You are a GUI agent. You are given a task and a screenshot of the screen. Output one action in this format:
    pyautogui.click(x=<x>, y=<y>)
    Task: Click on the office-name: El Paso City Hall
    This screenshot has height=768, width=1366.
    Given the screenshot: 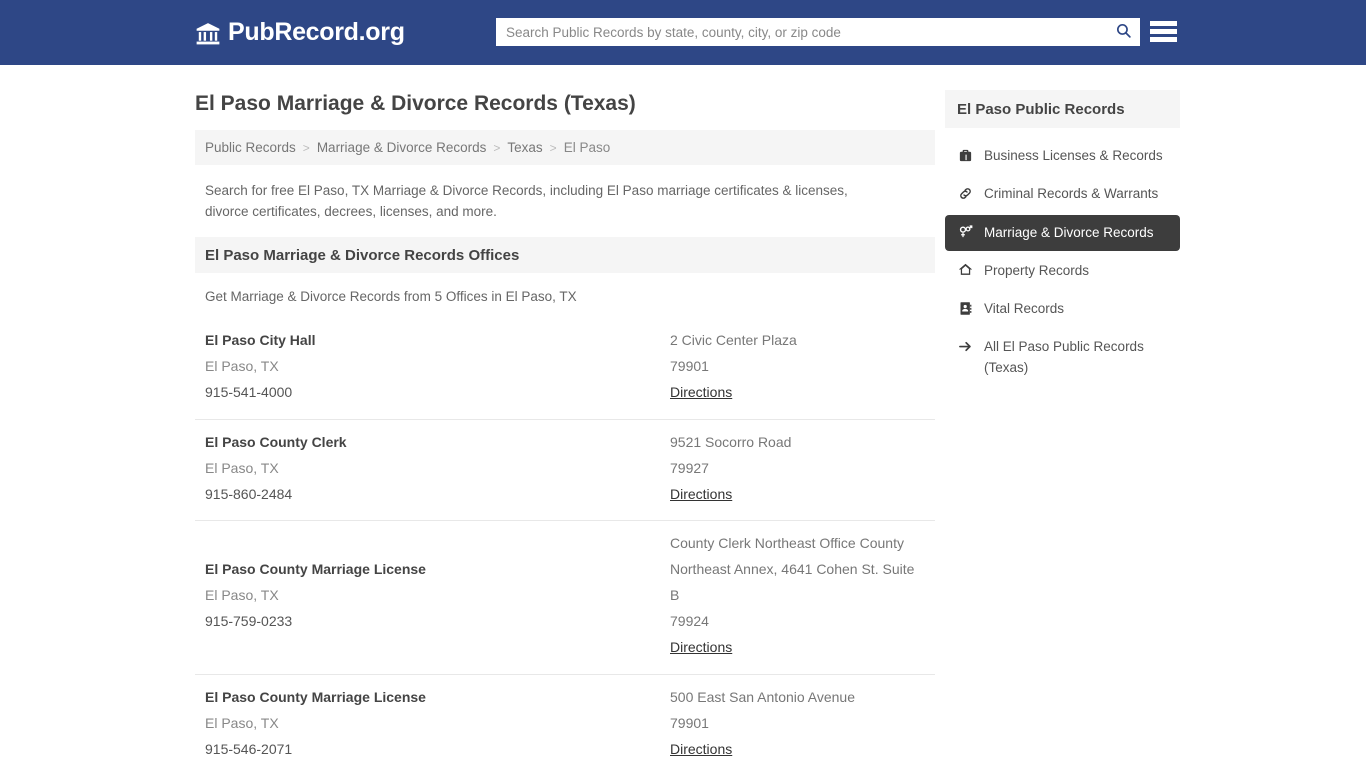 What is the action you would take?
    pyautogui.click(x=260, y=340)
    